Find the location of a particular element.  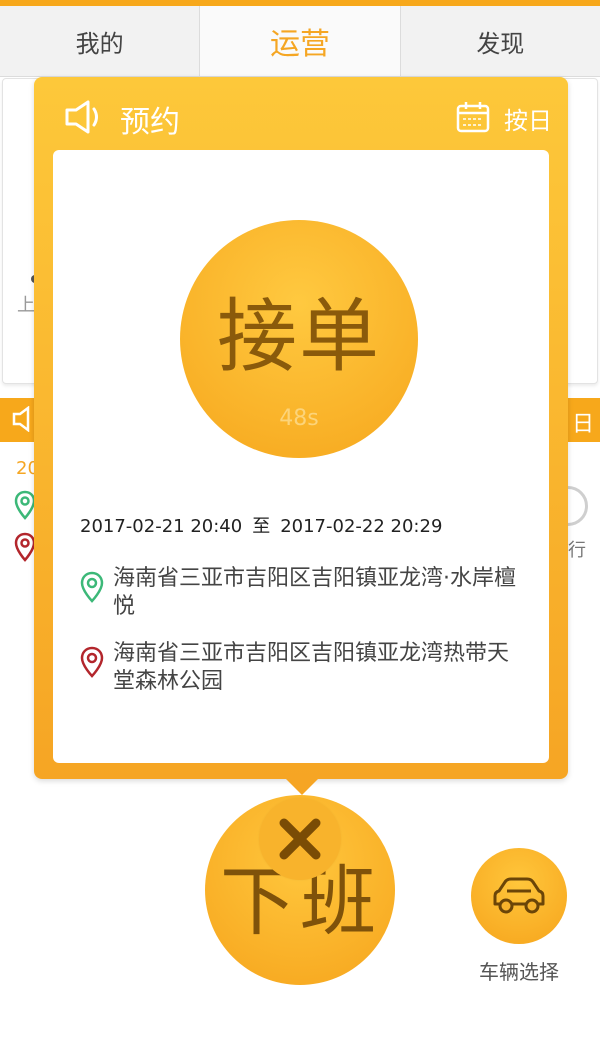

start-location-pin-icon is located at coordinates (92, 587).